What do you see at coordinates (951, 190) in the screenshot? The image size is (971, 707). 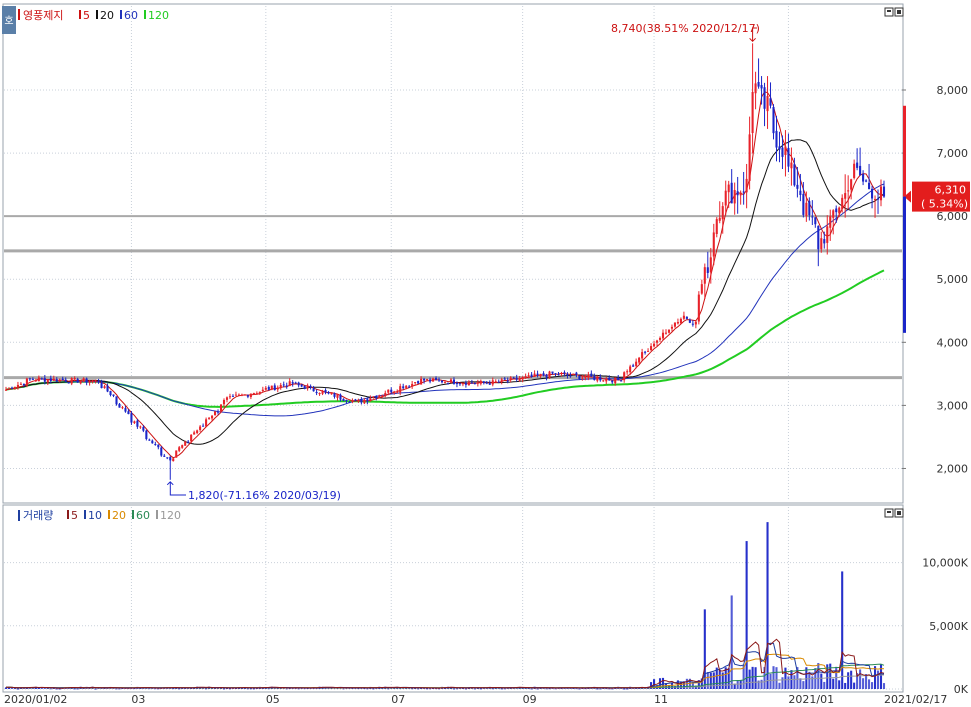 I see `current-price-value: 6,310` at bounding box center [951, 190].